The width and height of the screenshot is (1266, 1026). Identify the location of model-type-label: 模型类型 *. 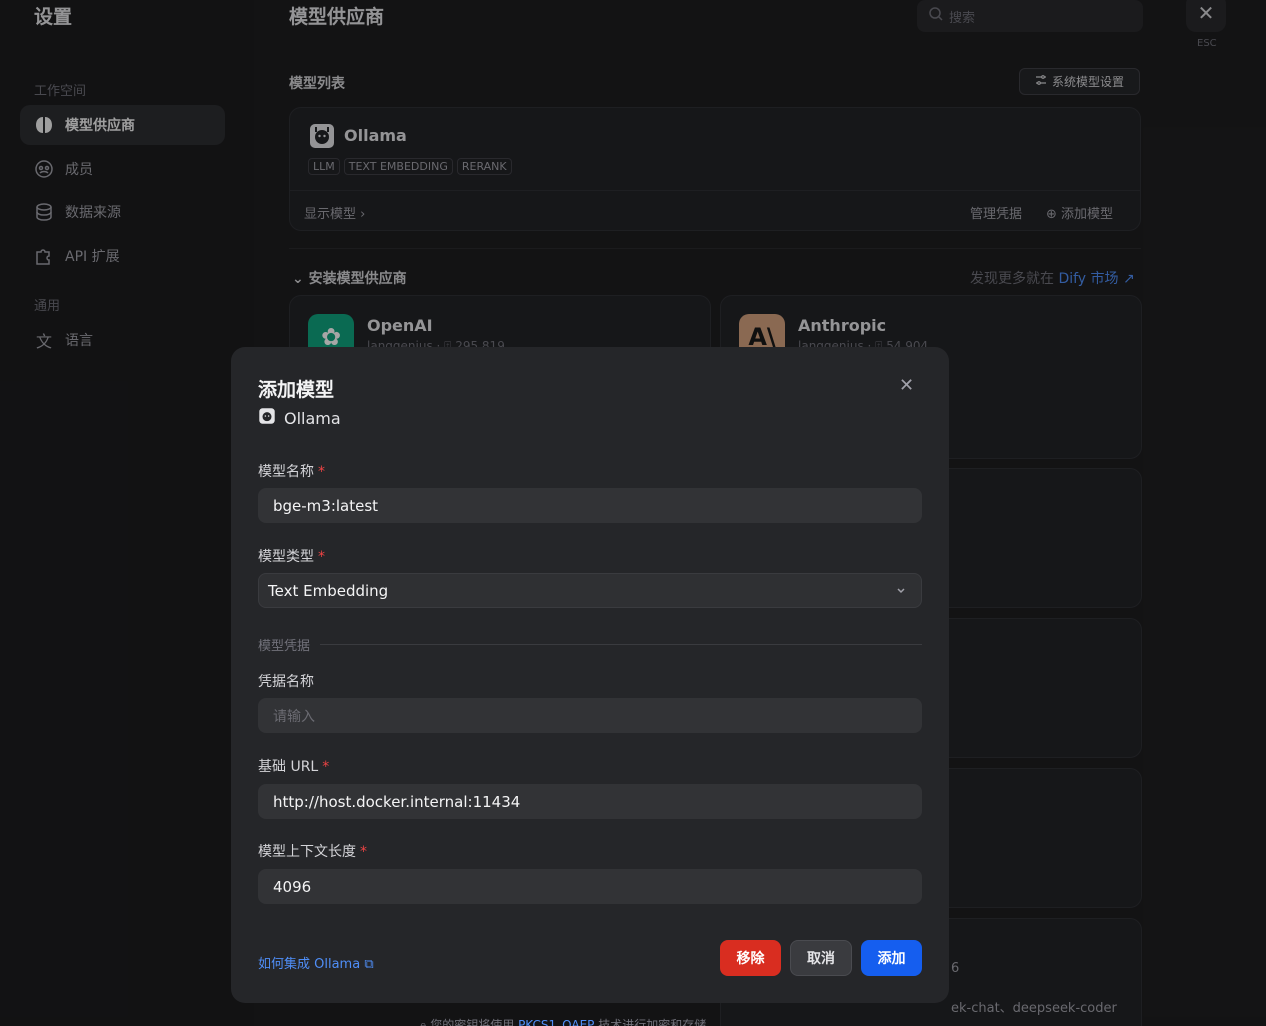
(291, 556).